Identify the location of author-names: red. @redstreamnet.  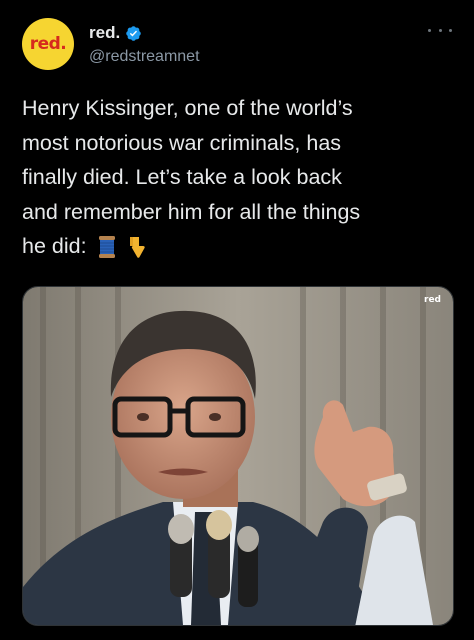
(144, 44).